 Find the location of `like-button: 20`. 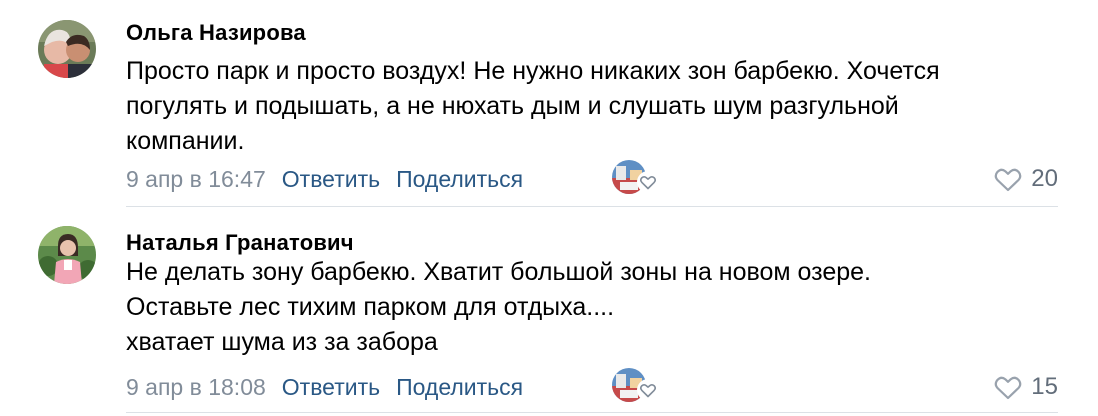

like-button: 20 is located at coordinates (1025, 179).